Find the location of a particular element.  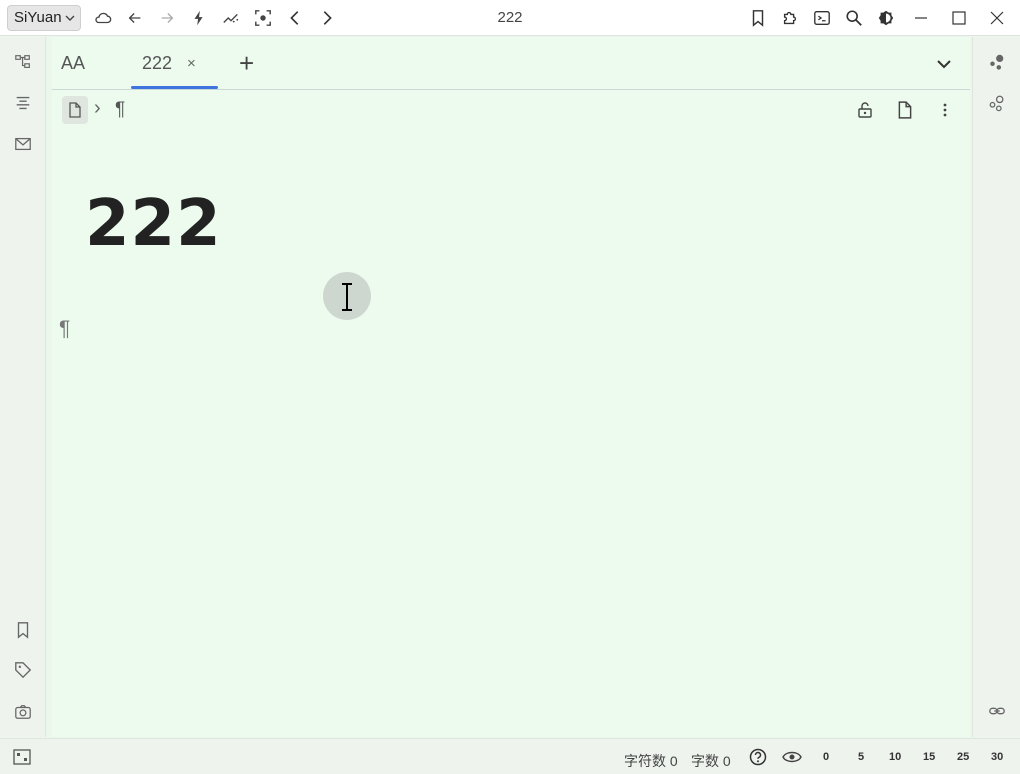

maximize-icon is located at coordinates (959, 18).